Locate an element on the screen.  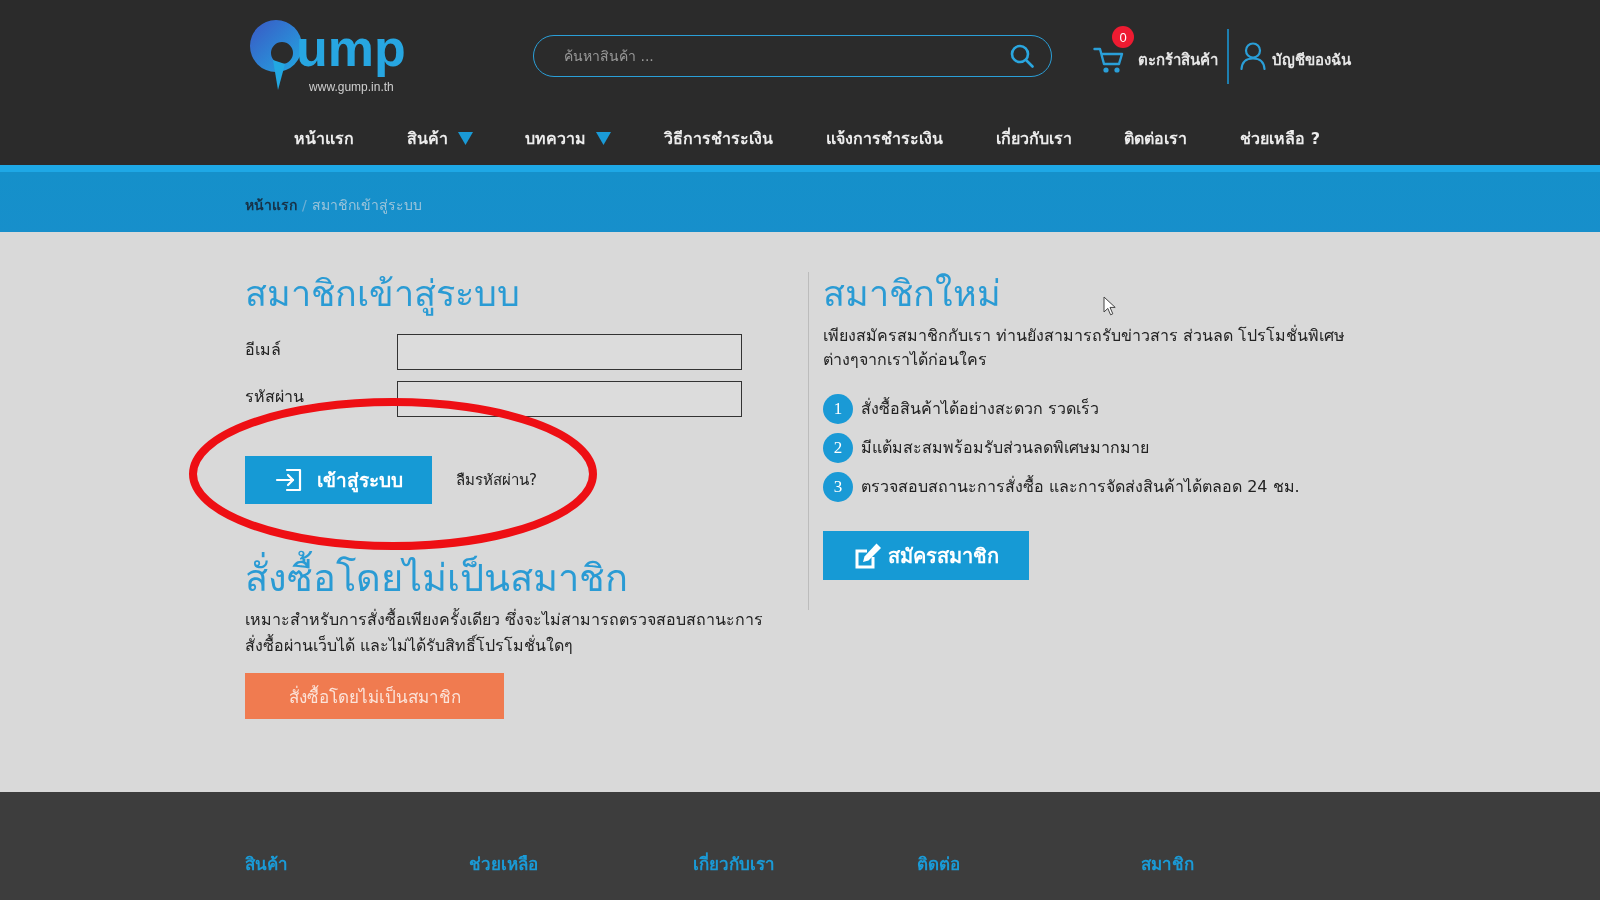
user-icon is located at coordinates (1253, 56).